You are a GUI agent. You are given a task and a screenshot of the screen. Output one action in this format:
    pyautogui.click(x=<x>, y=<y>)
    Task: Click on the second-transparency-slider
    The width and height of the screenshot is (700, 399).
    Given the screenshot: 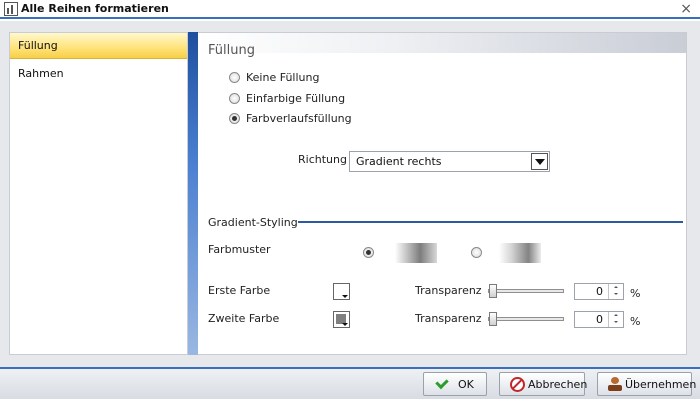 What is the action you would take?
    pyautogui.click(x=526, y=319)
    